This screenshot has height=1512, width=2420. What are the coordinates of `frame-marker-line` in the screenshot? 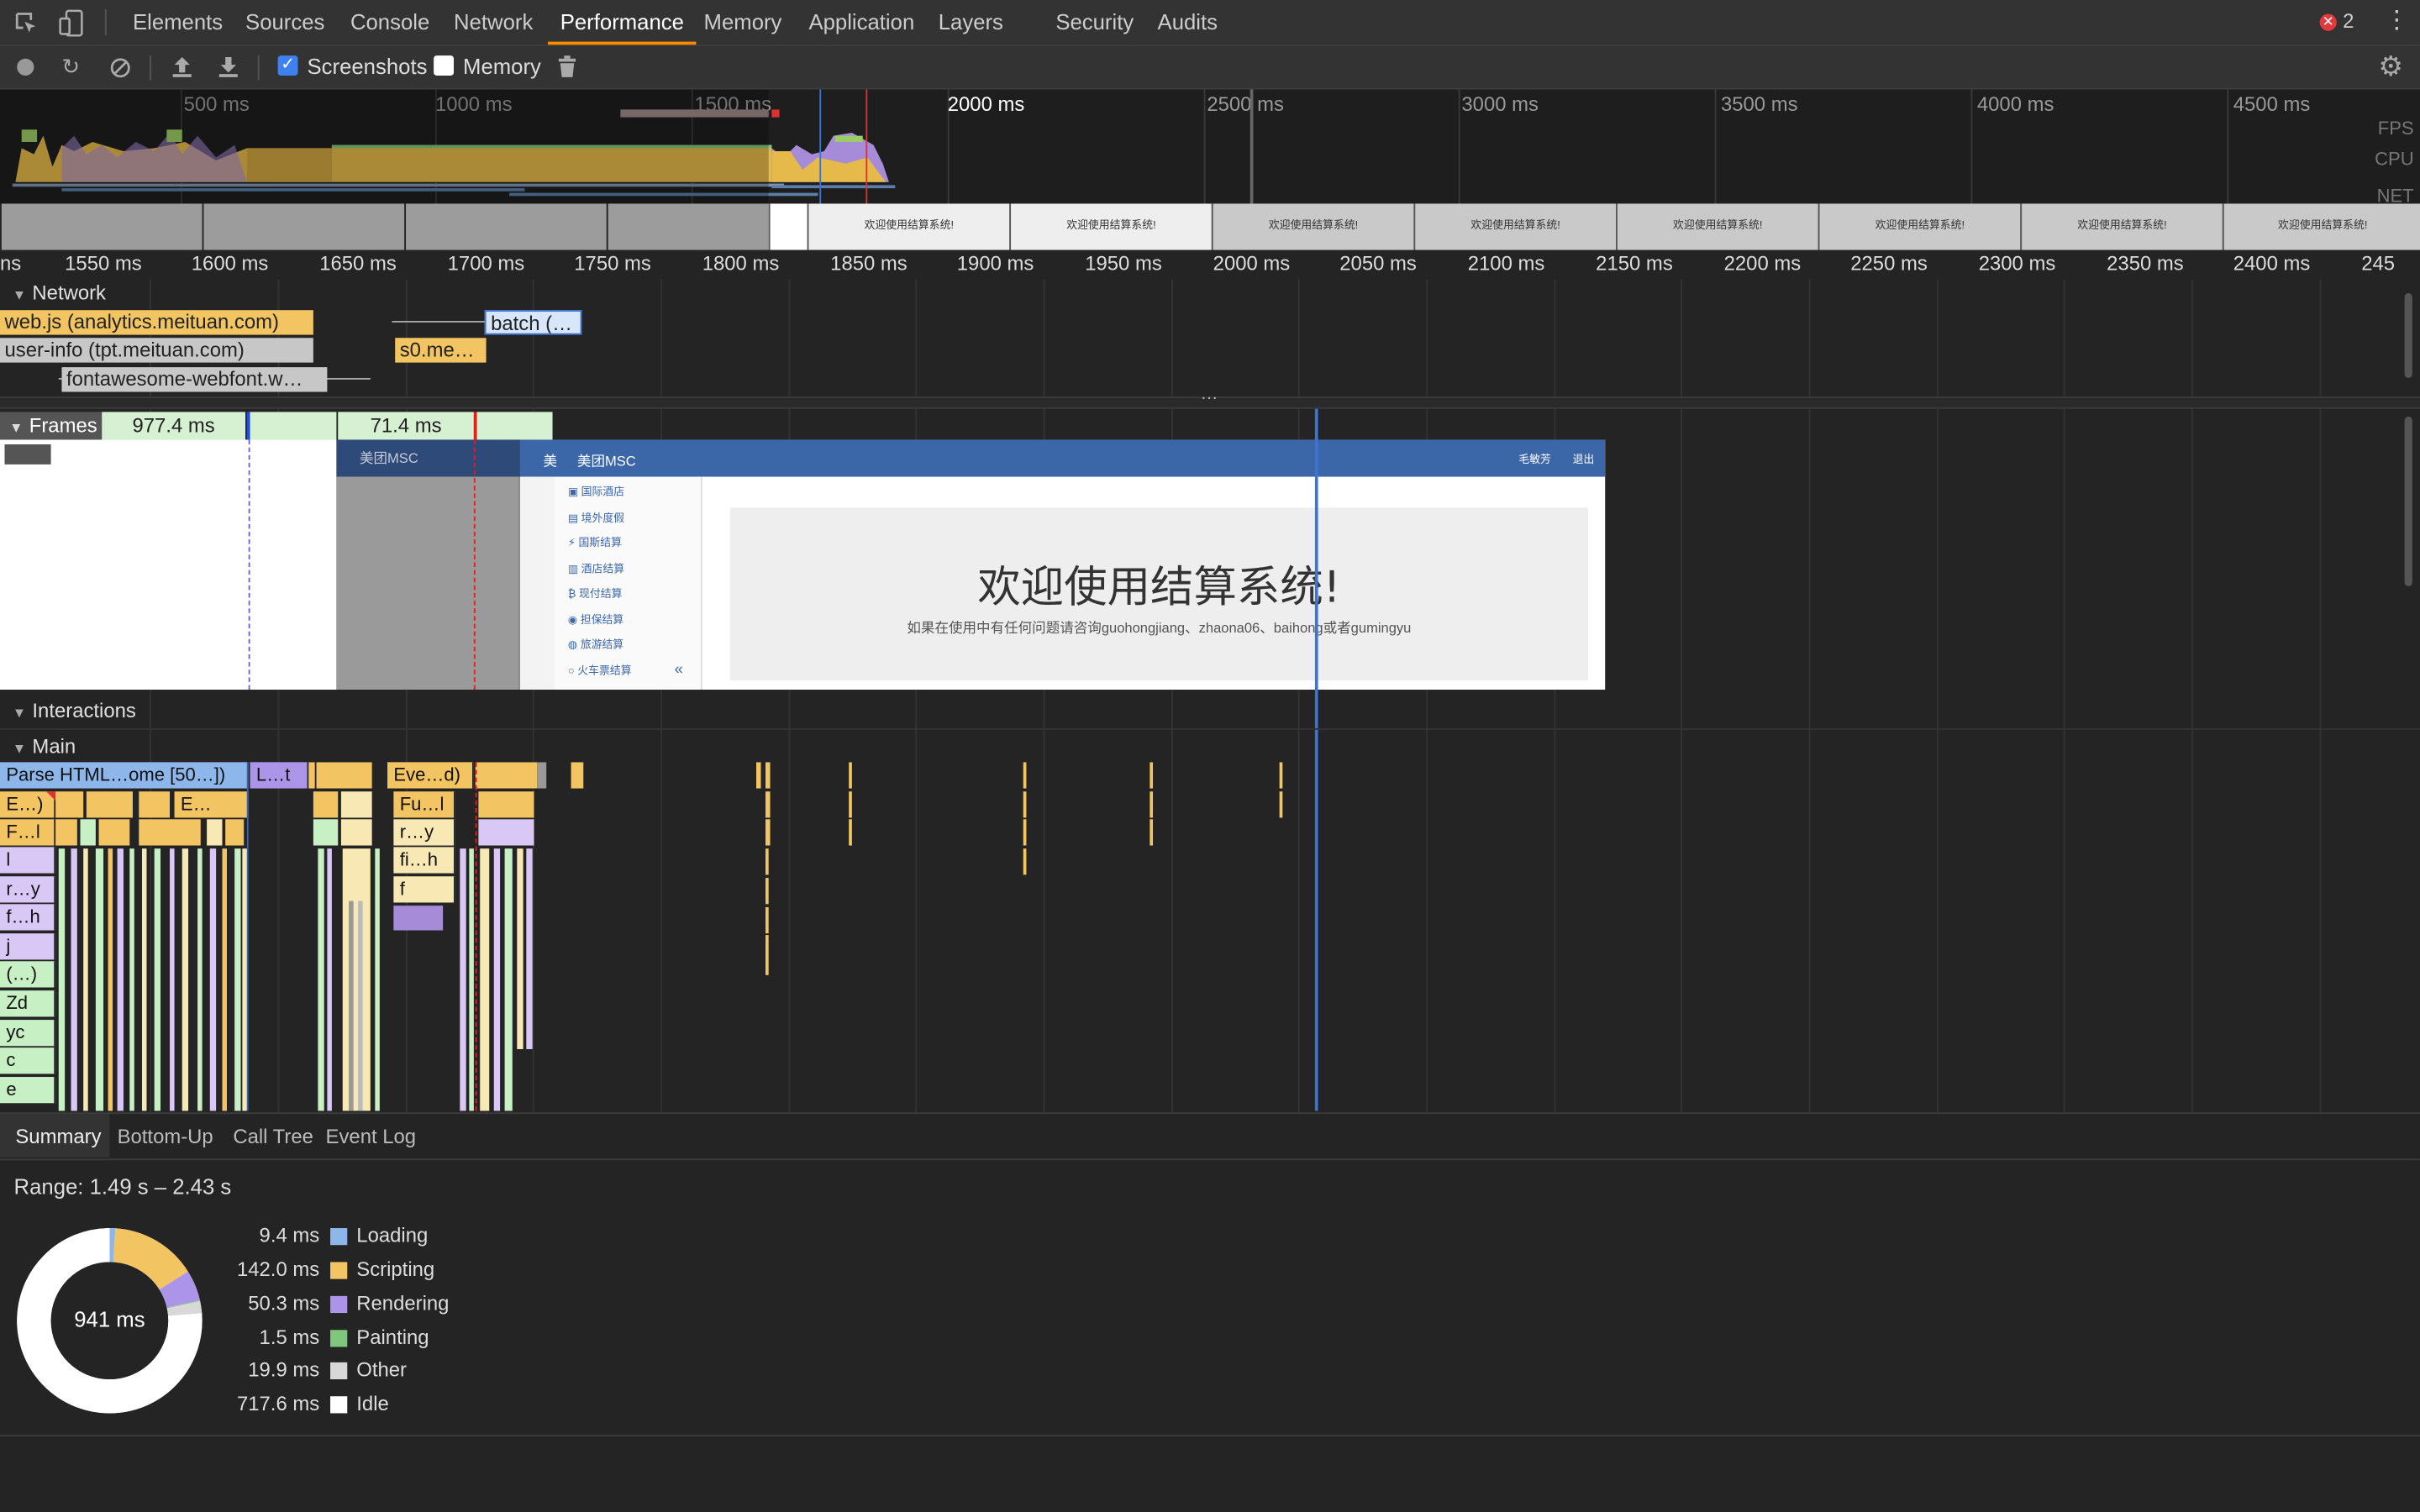 It's located at (249, 564).